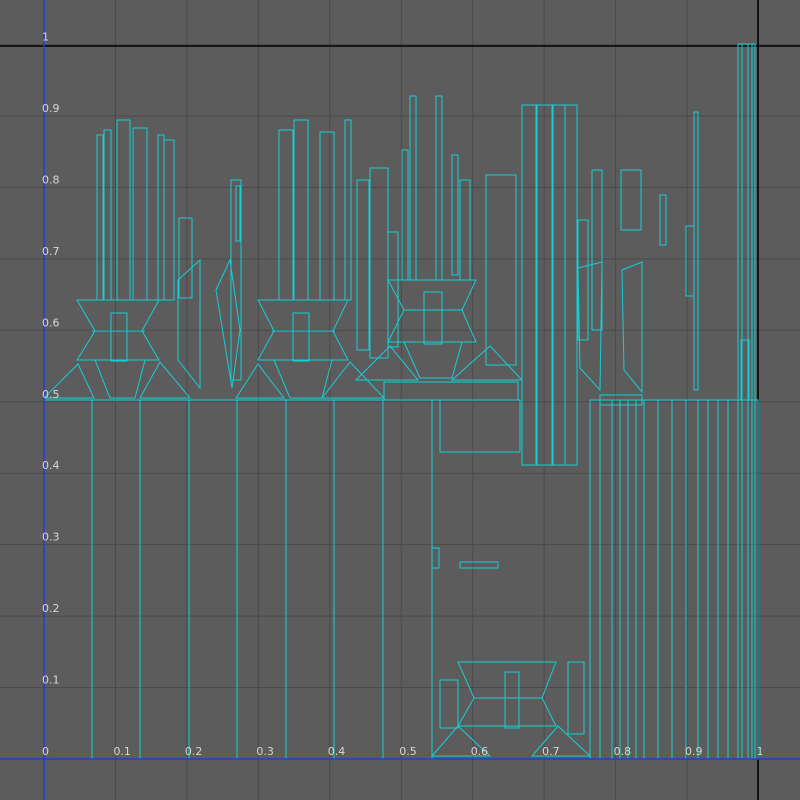 This screenshot has height=800, width=800. I want to click on u-axis-tick-label: 1, so click(760, 751).